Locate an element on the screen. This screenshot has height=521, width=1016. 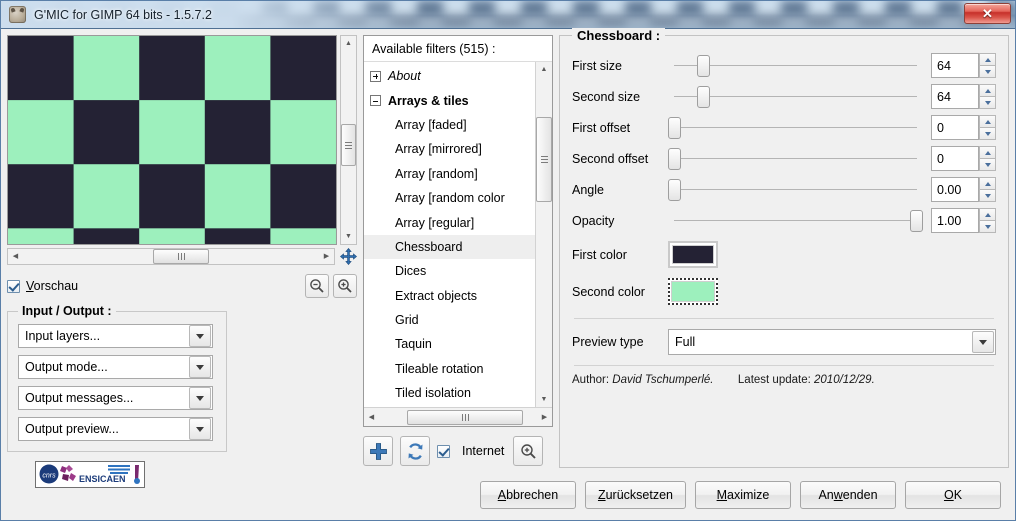
filters-scroll-thumb is located at coordinates (544, 159).